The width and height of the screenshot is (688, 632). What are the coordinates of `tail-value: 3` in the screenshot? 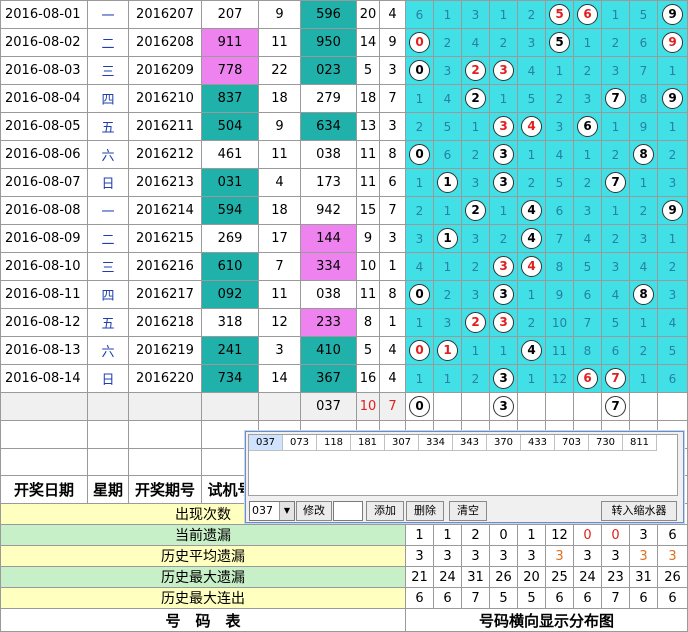 It's located at (392, 126).